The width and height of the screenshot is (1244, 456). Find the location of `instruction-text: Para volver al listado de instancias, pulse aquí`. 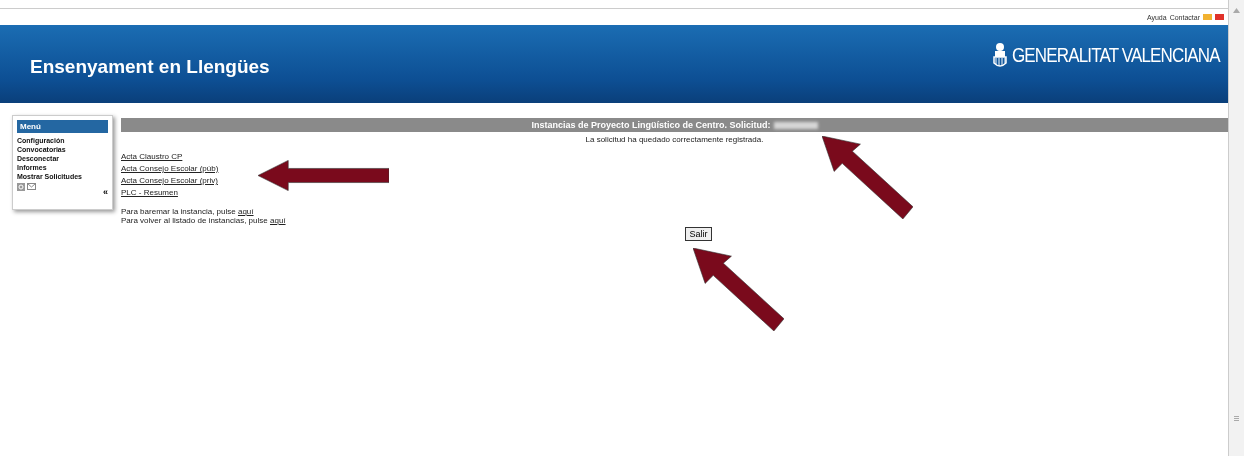

instruction-text: Para volver al listado de instancias, pulse aquí is located at coordinates (203, 220).